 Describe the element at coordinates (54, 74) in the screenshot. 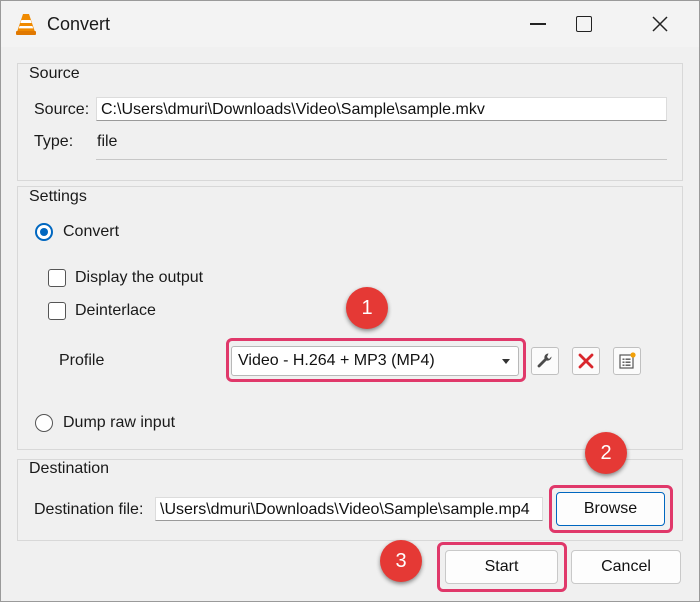

I see `source-group-title: Source` at that location.